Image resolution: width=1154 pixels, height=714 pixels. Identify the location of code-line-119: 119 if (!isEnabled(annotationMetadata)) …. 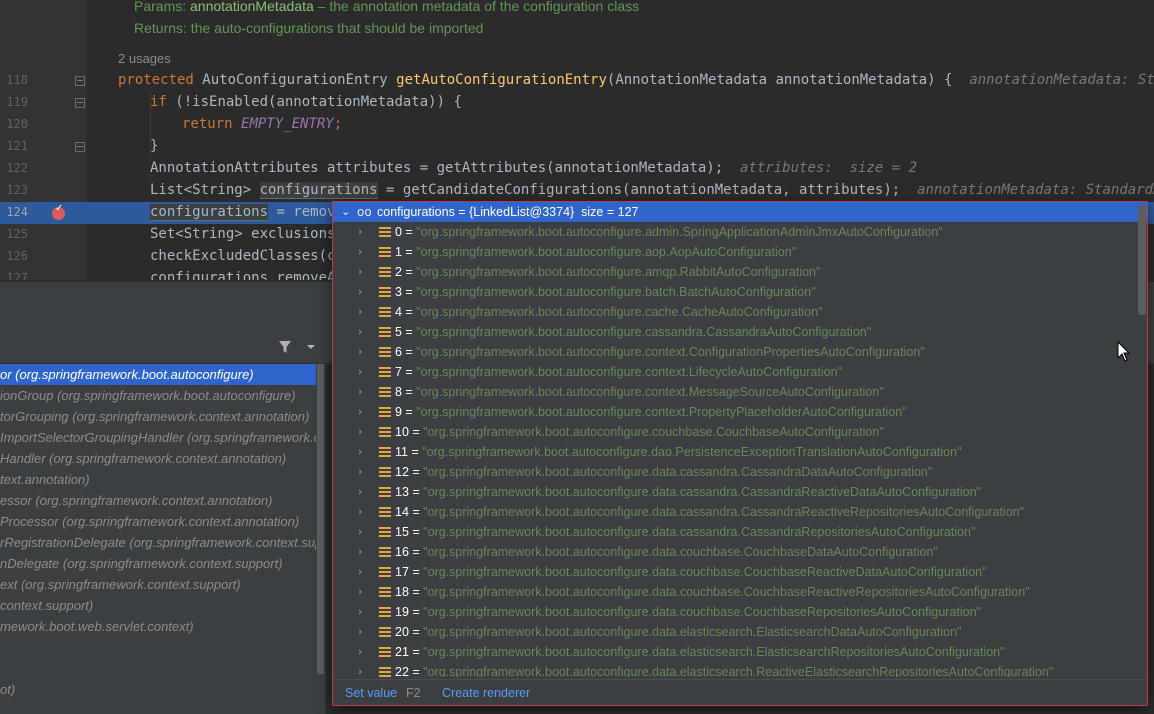
(577, 103).